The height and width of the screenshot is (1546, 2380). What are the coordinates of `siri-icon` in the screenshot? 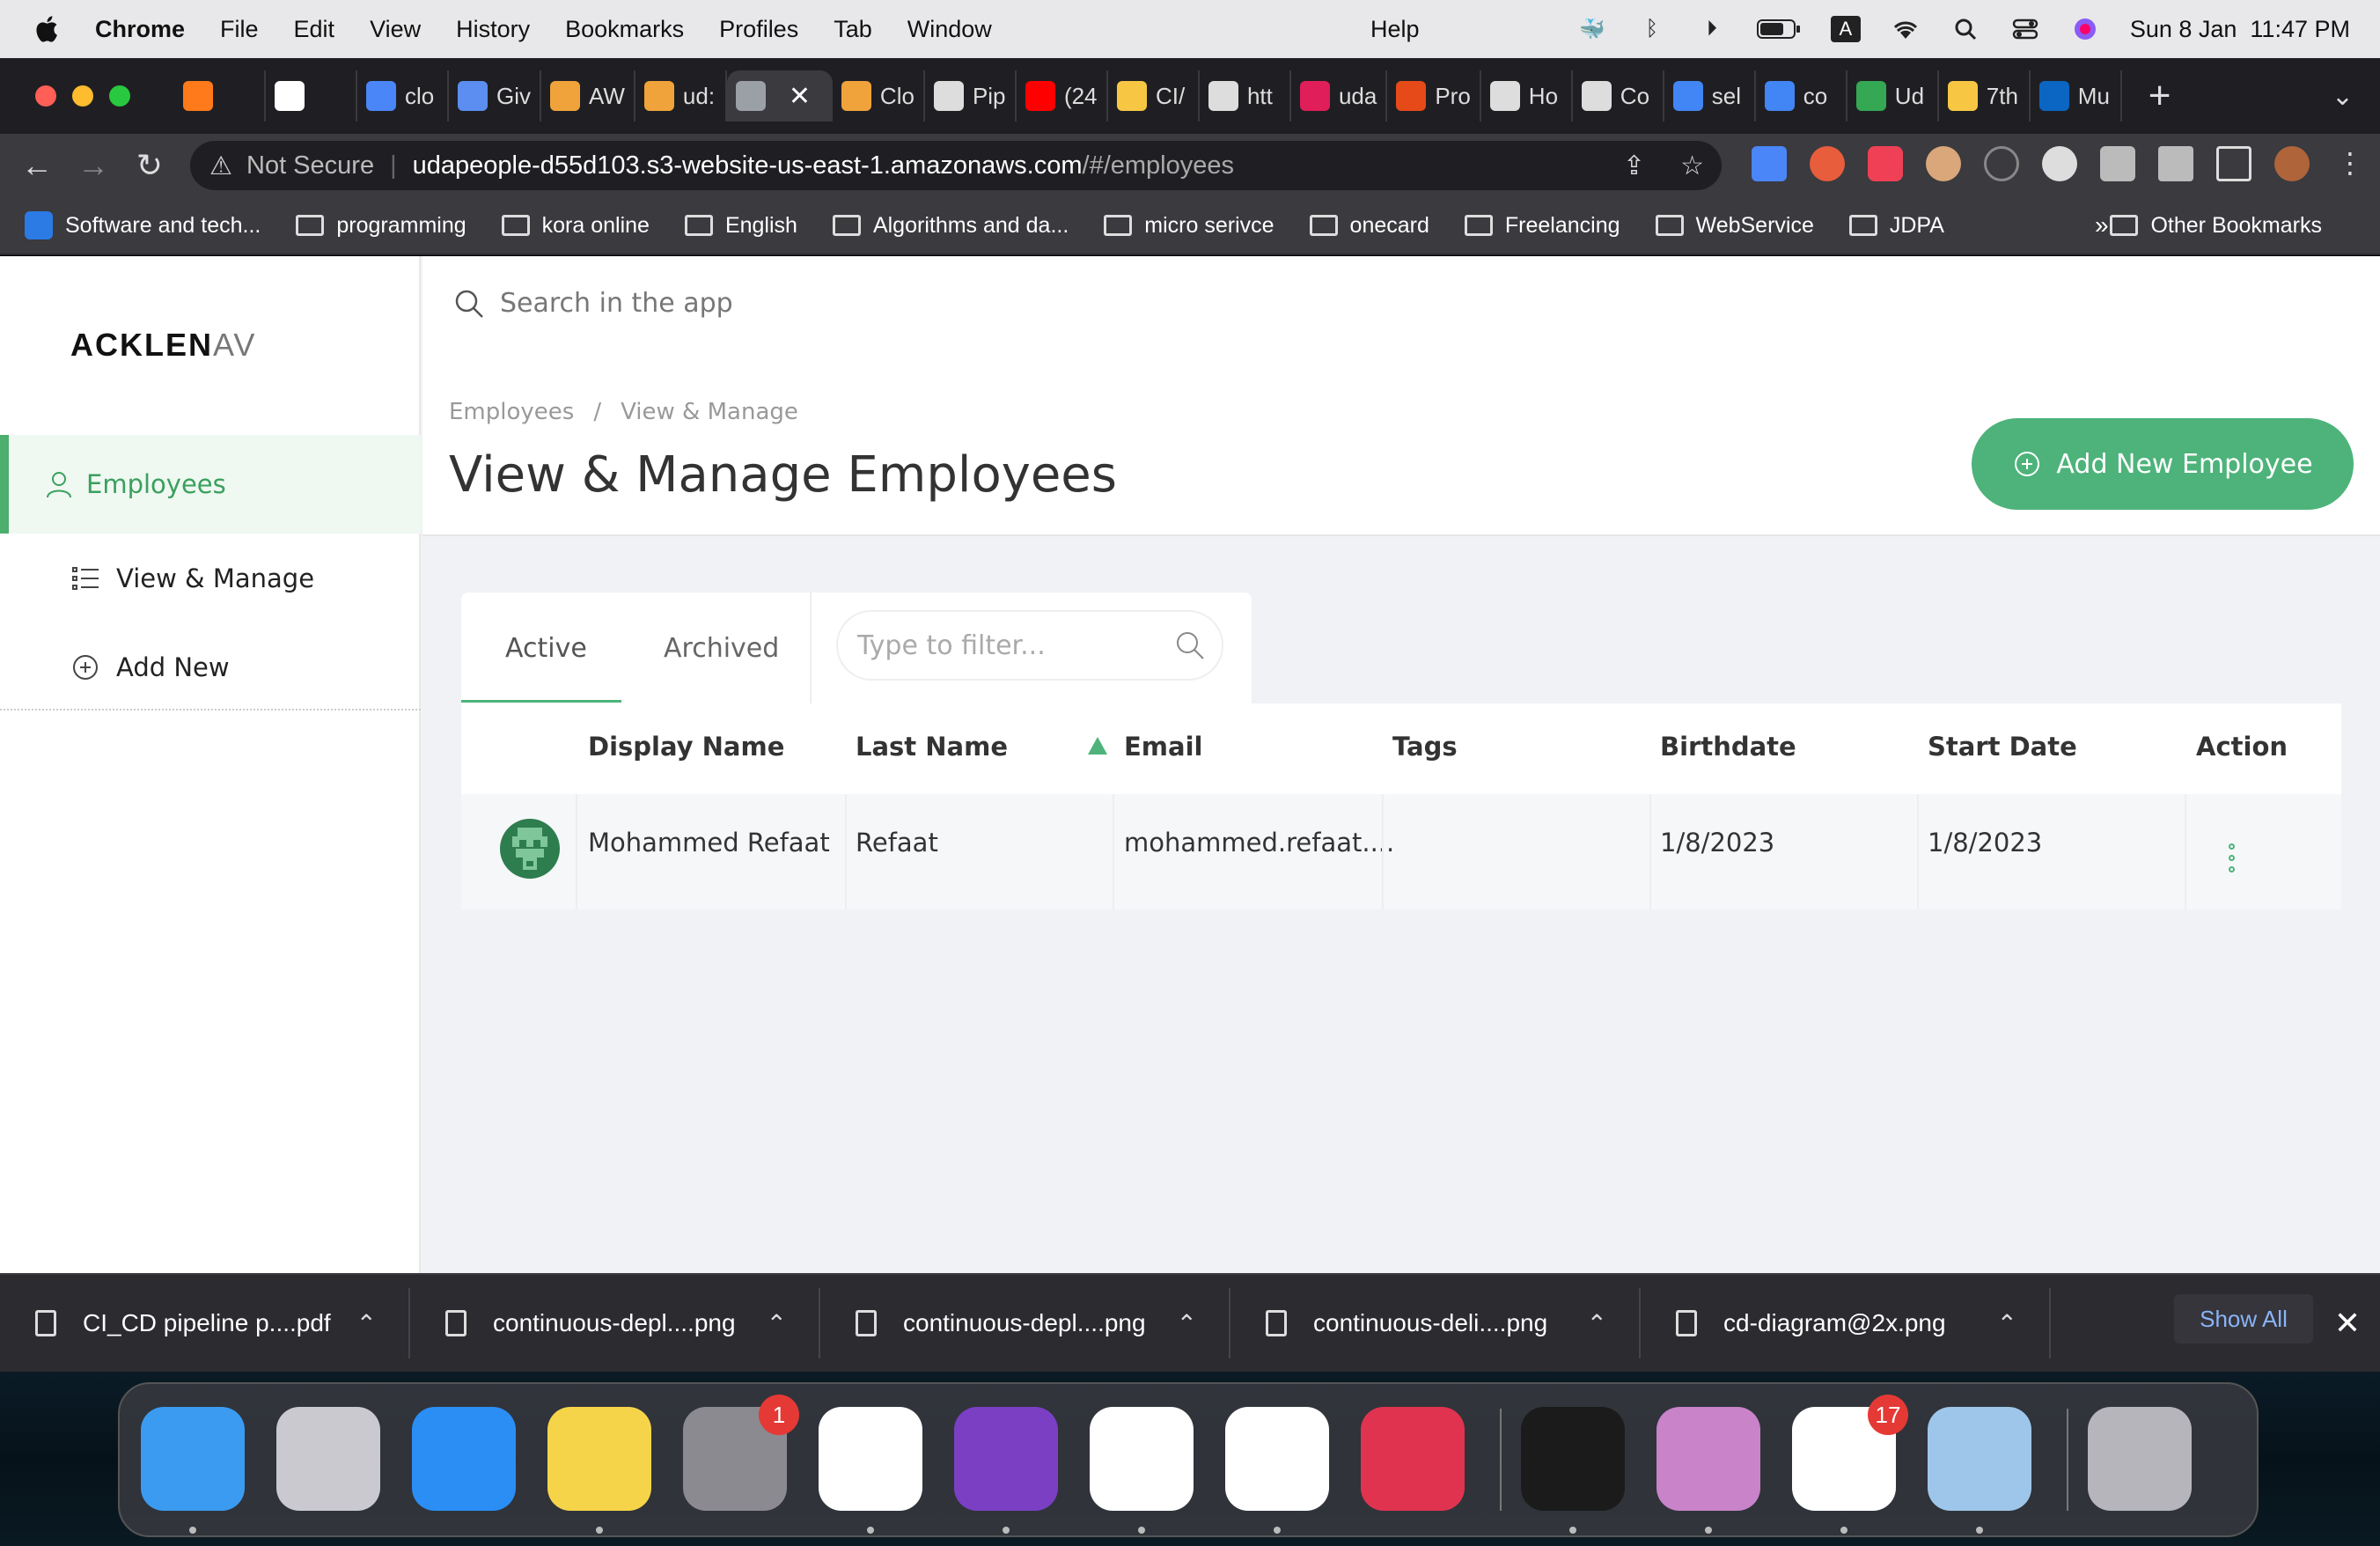 It's located at (2085, 29).